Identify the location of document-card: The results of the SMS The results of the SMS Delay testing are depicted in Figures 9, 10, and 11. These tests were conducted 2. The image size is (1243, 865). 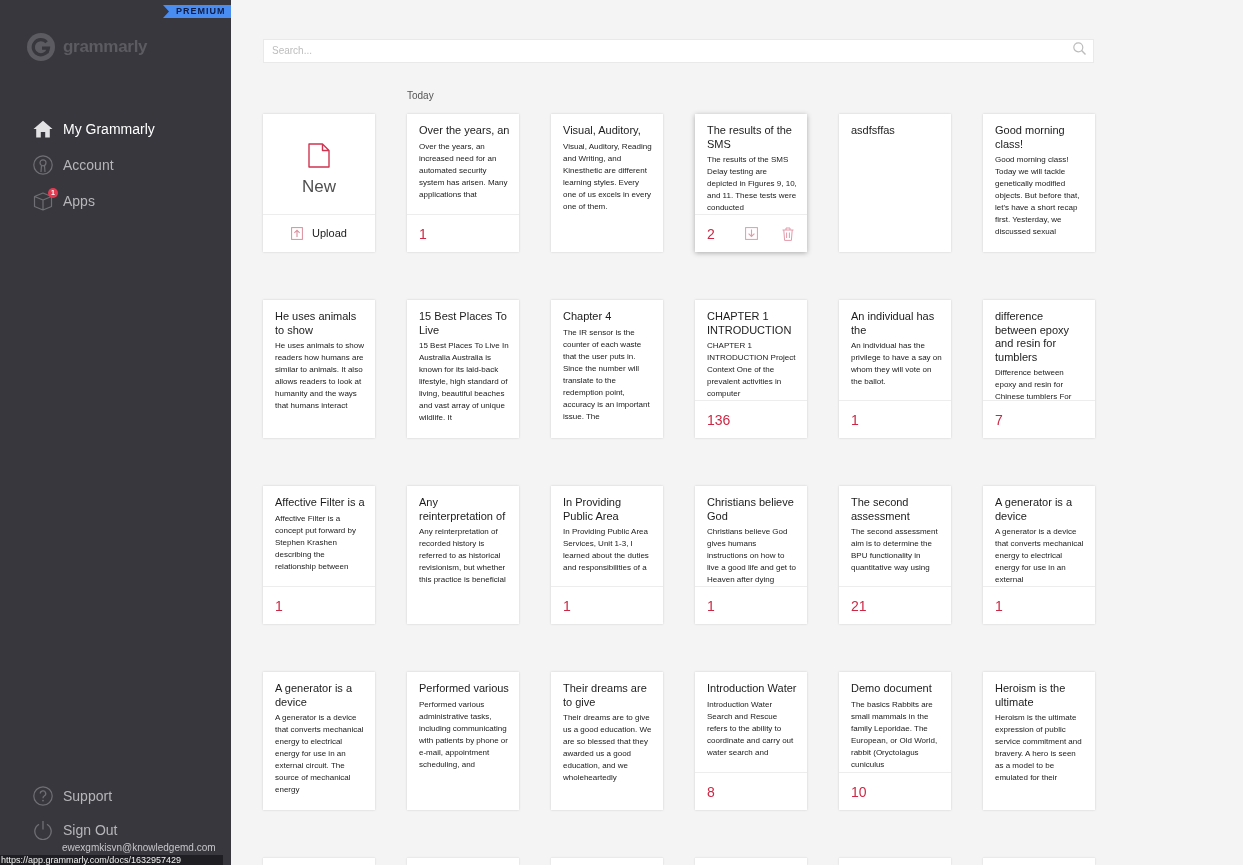
(751, 183).